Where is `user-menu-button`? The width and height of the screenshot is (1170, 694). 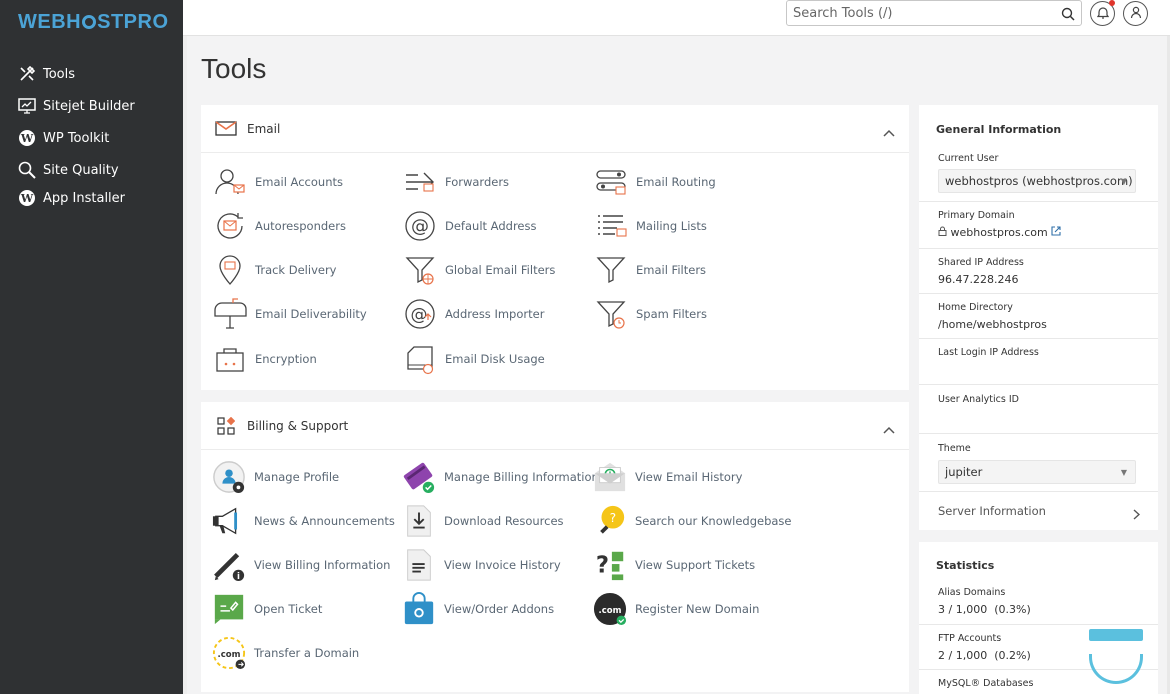 user-menu-button is located at coordinates (1135, 13).